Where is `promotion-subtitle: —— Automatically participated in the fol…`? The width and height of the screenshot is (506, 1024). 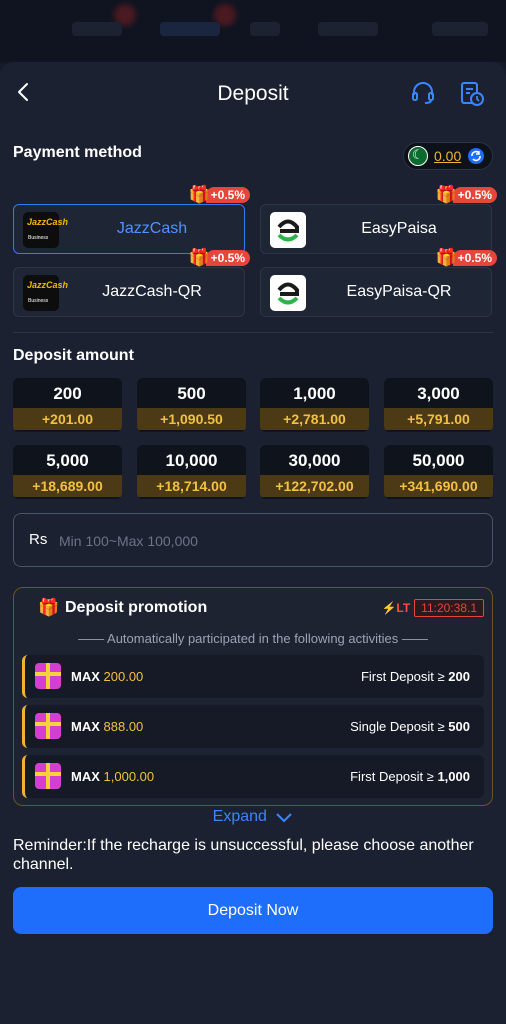 promotion-subtitle: —— Automatically participated in the fol… is located at coordinates (253, 638).